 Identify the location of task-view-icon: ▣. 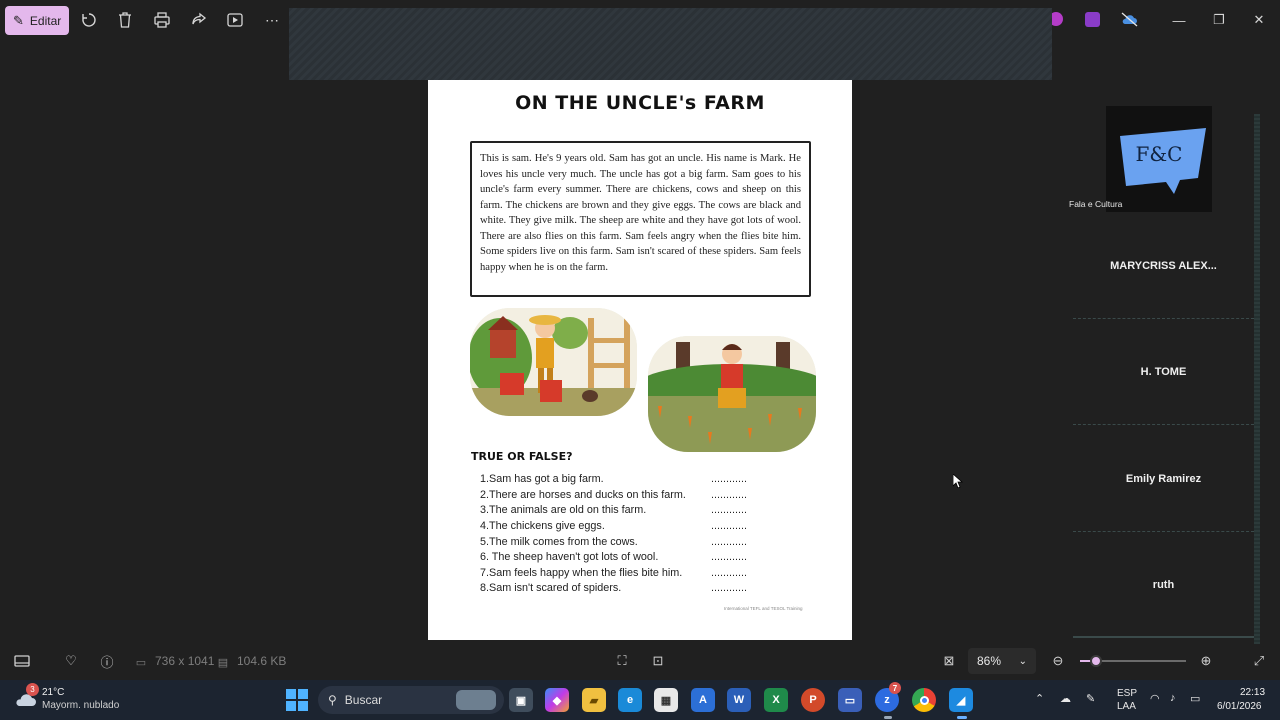
(521, 700).